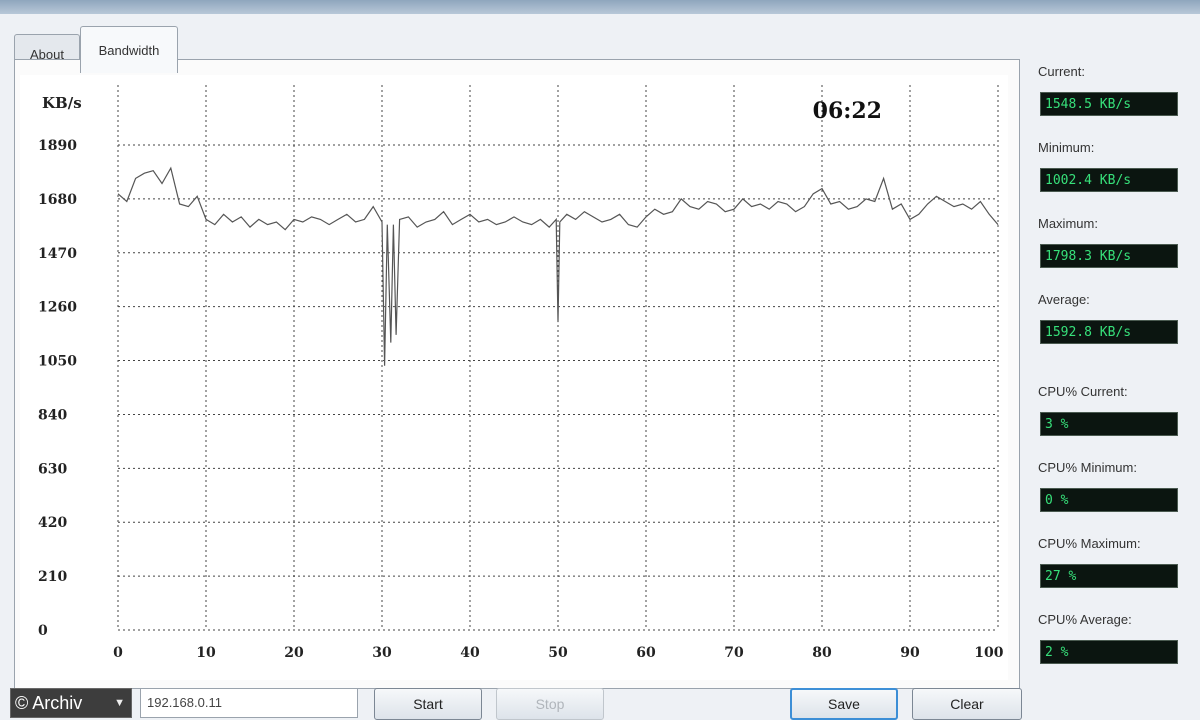 The image size is (1200, 720). Describe the element at coordinates (558, 653) in the screenshot. I see `x-tick-label: 50` at that location.